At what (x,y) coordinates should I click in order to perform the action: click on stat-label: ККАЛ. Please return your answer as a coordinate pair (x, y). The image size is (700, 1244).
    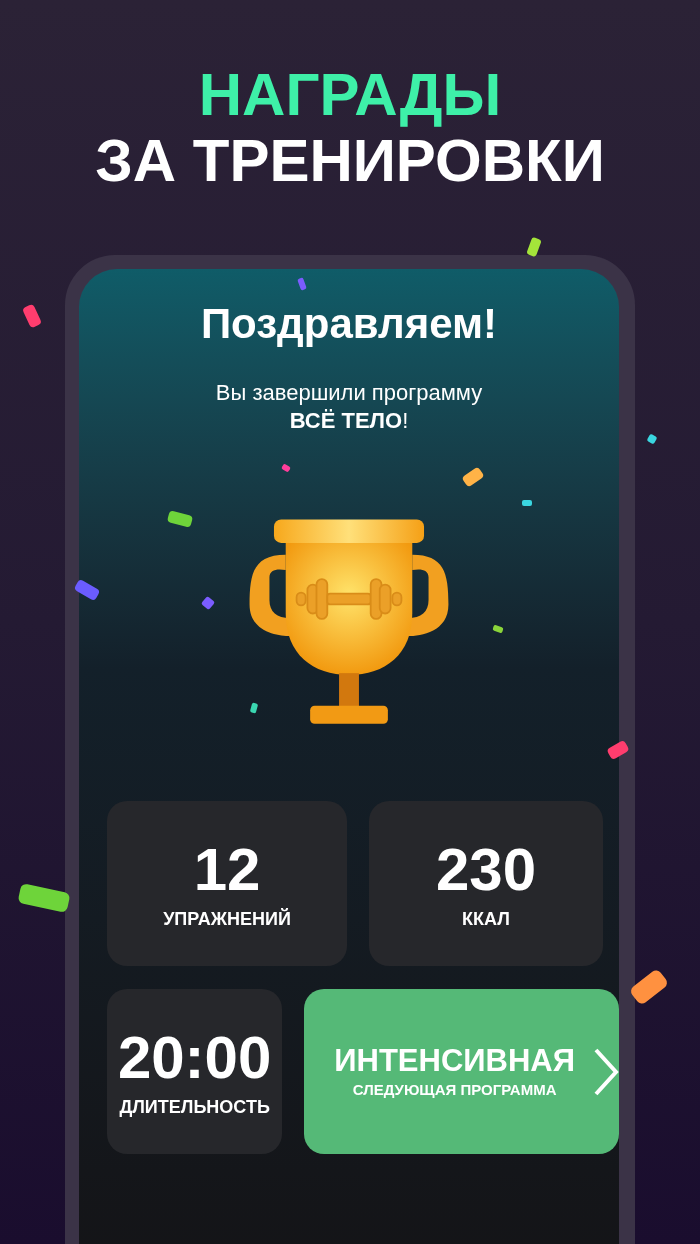
    Looking at the image, I should click on (486, 919).